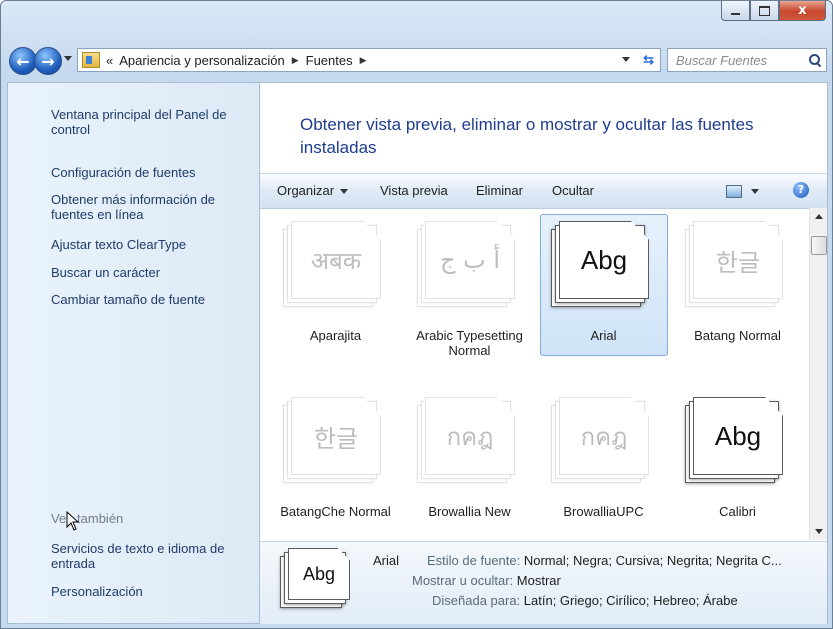  Describe the element at coordinates (469, 260) in the screenshot. I see `font-sample: أ ب ج` at that location.